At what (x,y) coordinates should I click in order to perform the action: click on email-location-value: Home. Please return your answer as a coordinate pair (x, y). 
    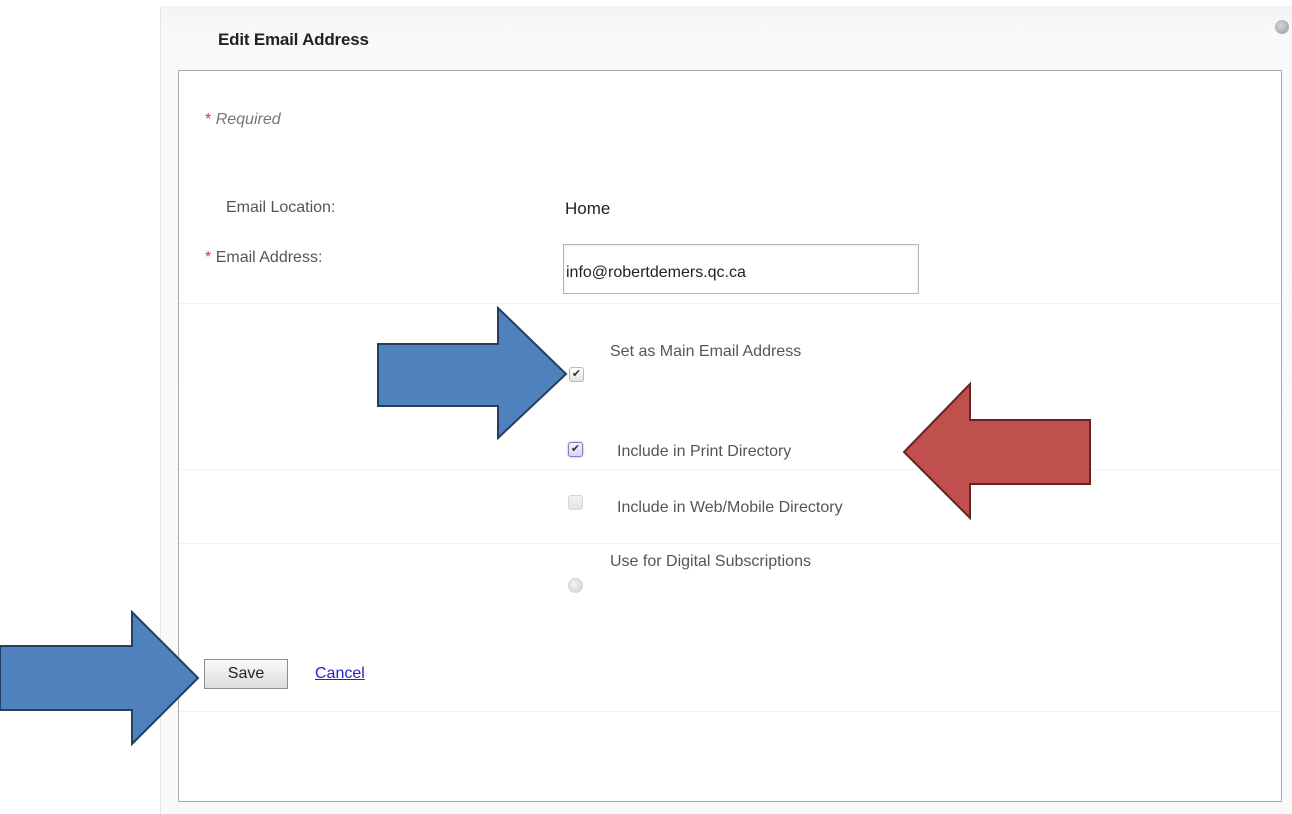
    Looking at the image, I should click on (588, 208).